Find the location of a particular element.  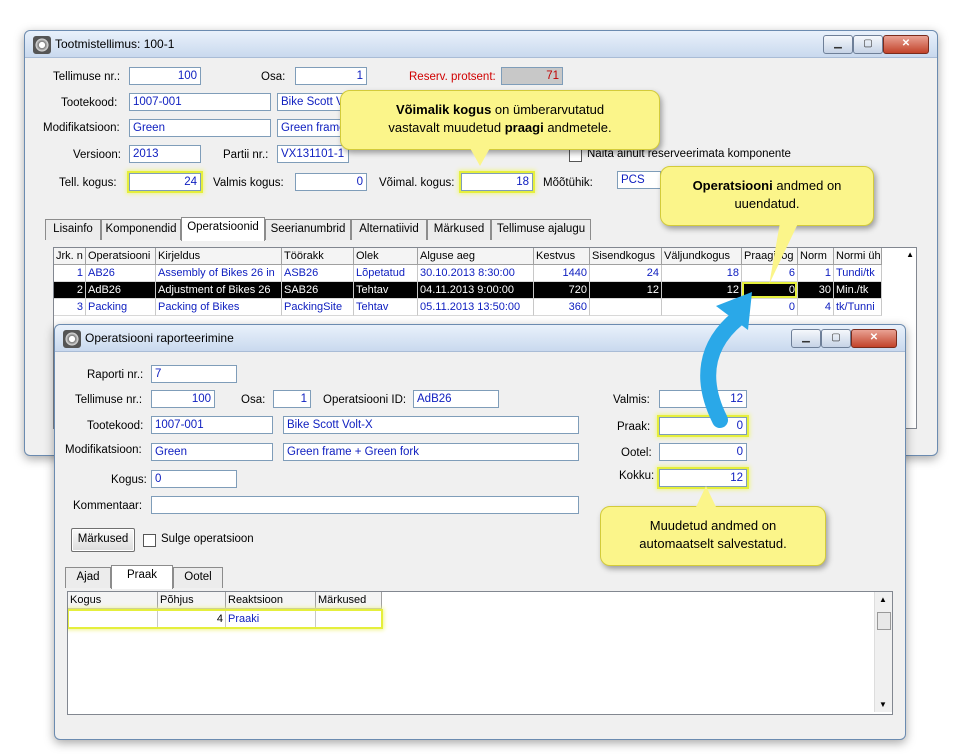

operation-id-field: AdB26 is located at coordinates (456, 399).